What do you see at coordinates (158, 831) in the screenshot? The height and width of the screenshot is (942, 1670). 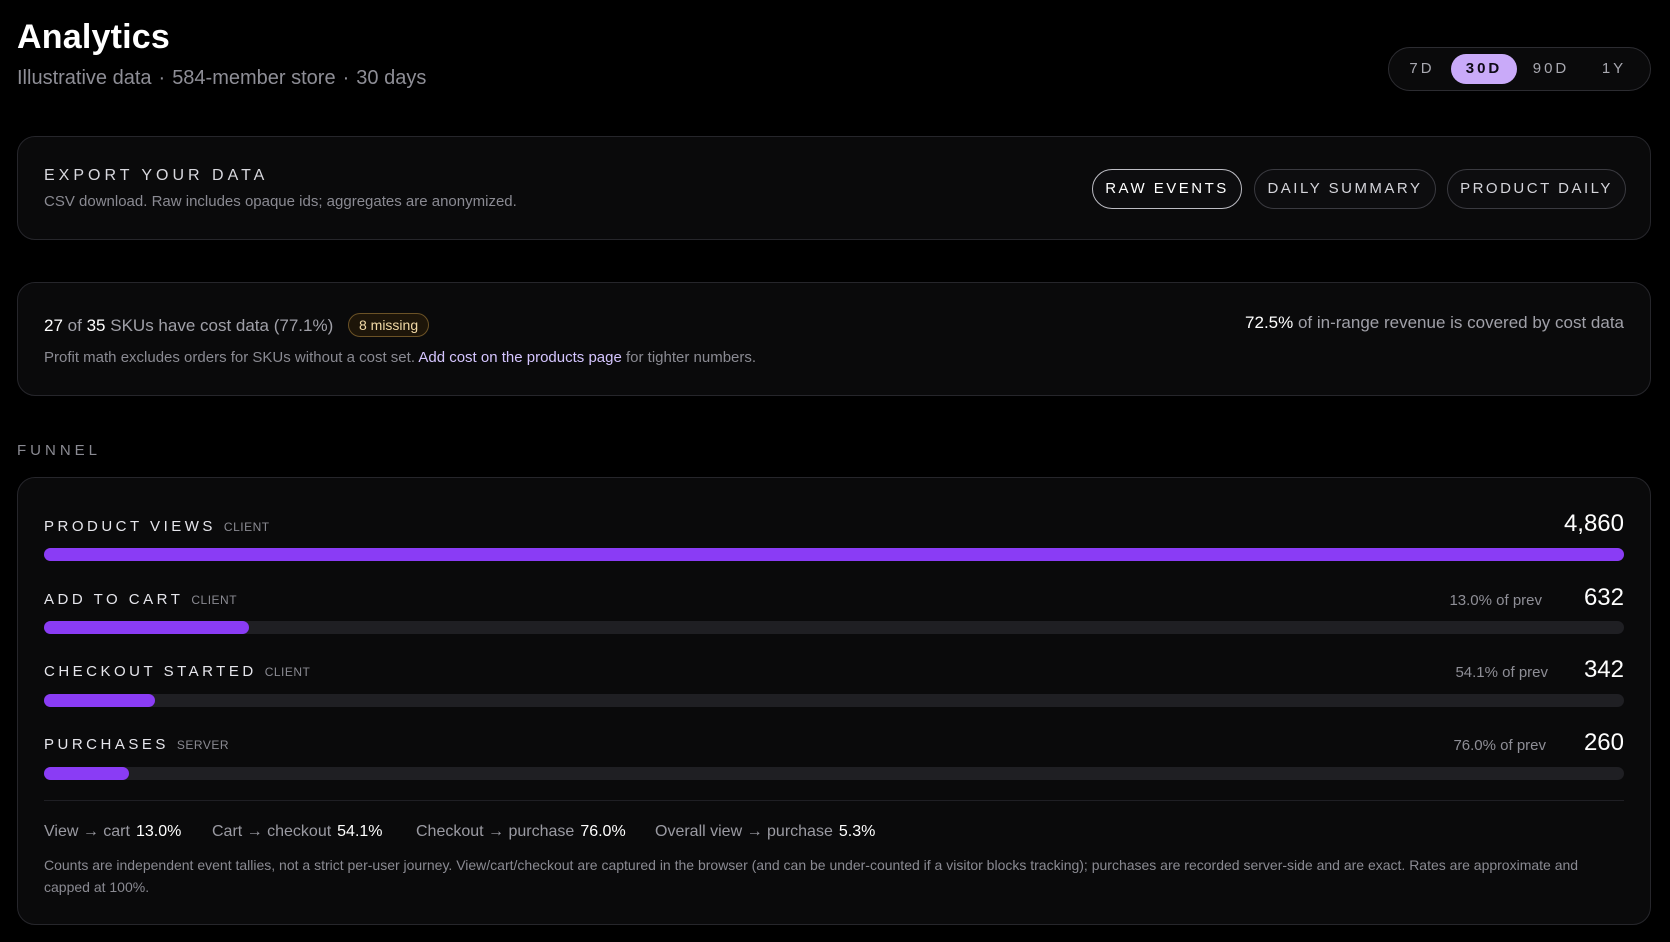 I see `conversion-value: 13.0%` at bounding box center [158, 831].